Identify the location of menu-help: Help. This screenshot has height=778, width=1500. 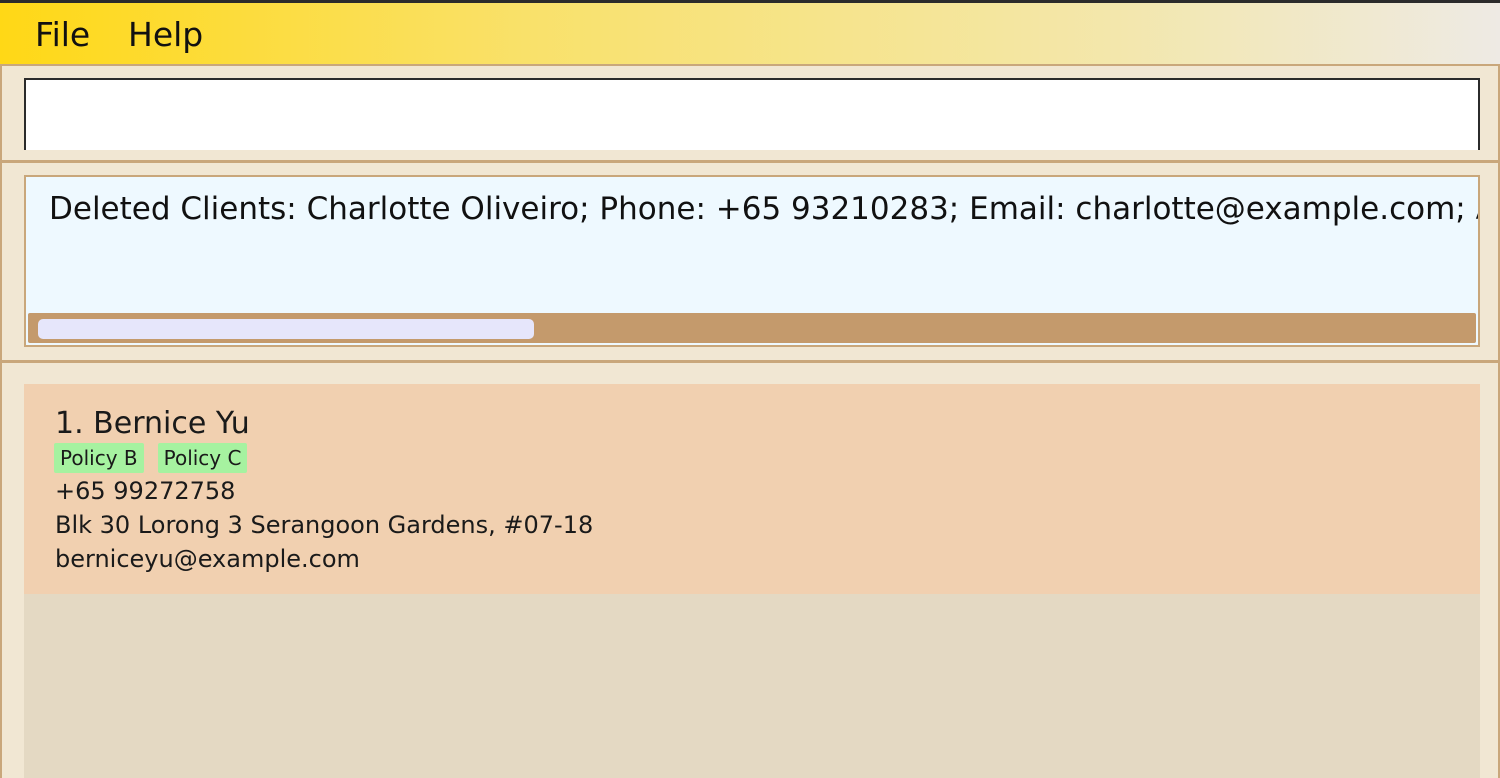
(165, 34).